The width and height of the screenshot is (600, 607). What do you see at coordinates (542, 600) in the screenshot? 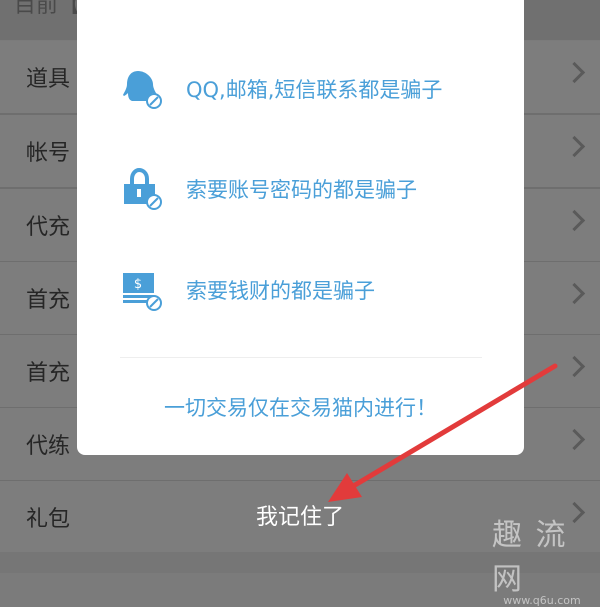
I see `watermark-url: www.q6u.com` at bounding box center [542, 600].